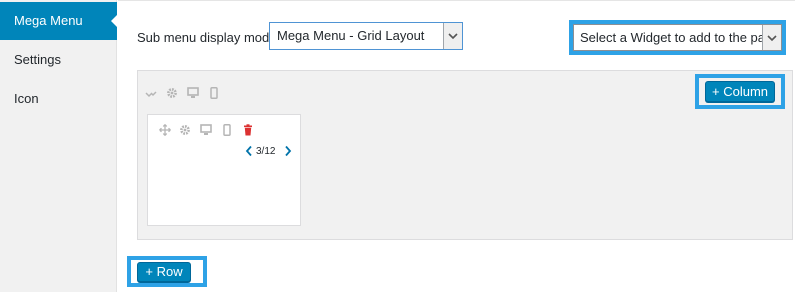  Describe the element at coordinates (48, 20) in the screenshot. I see `tab-mega-menu-label: Mega Menu` at that location.